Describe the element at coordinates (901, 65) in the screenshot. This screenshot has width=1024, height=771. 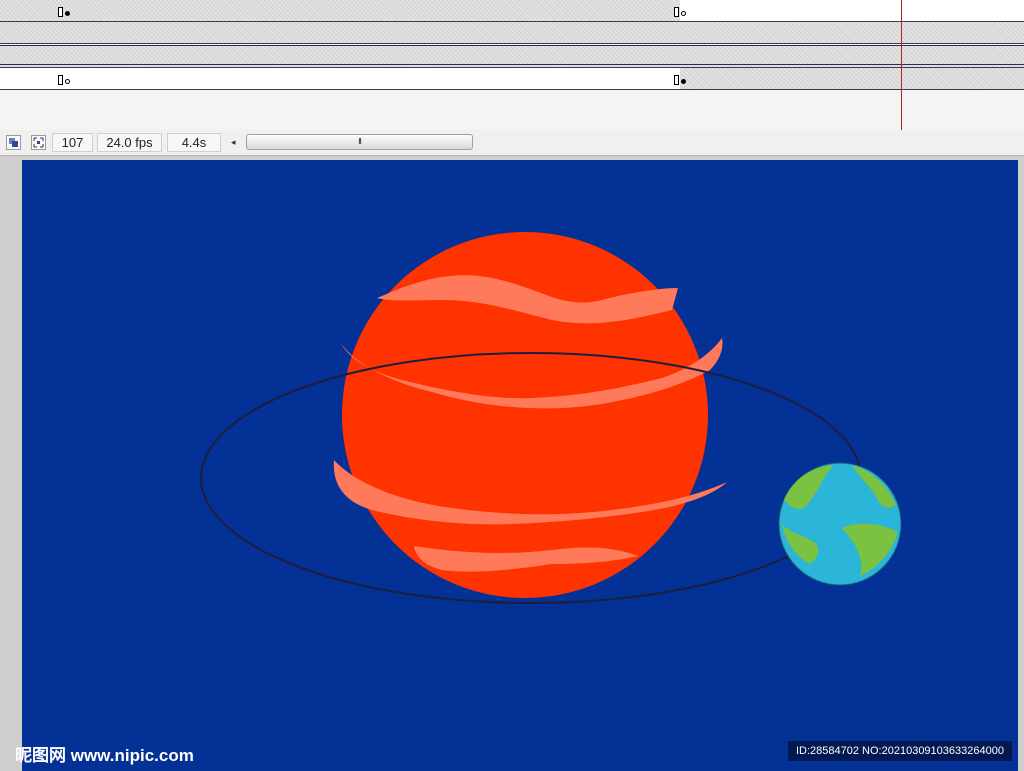
I see `playhead` at that location.